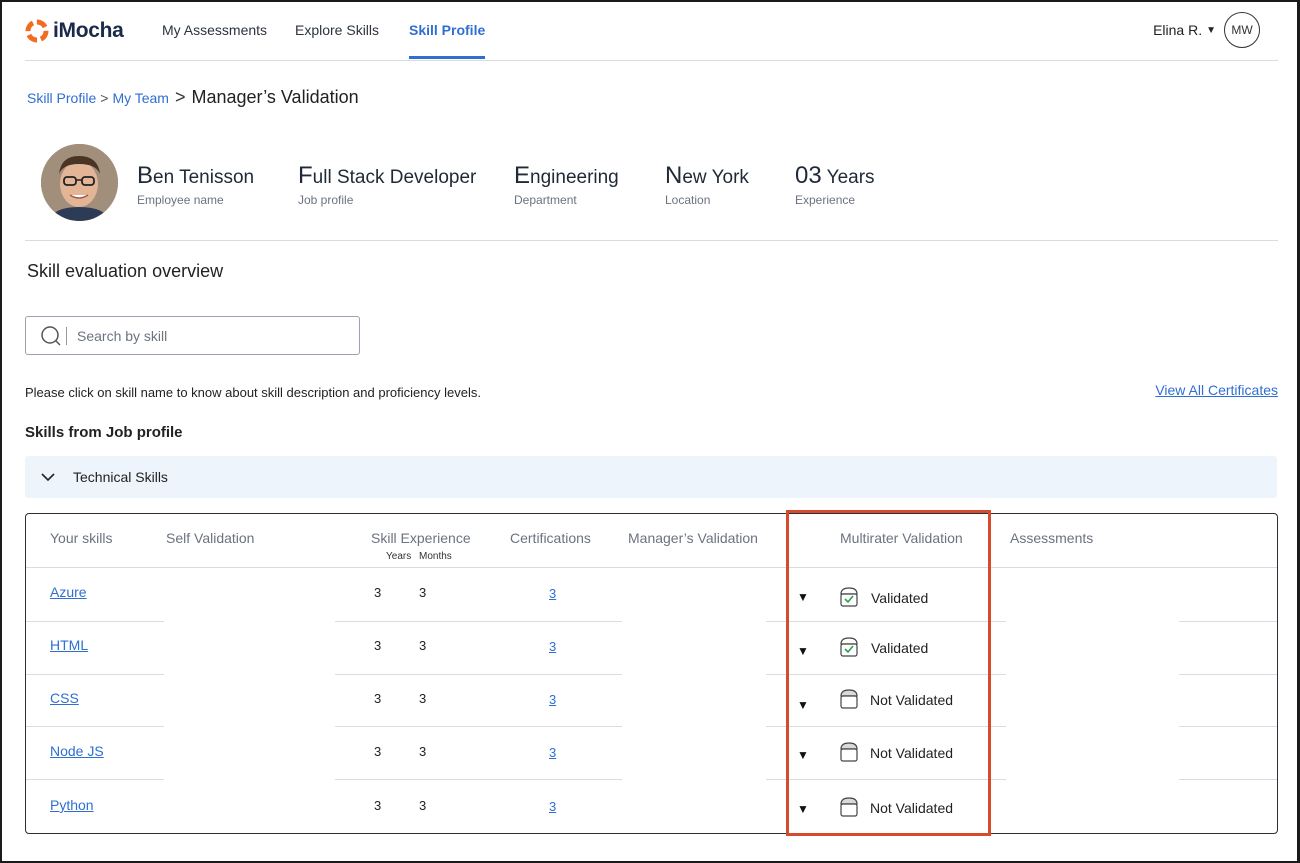  What do you see at coordinates (104, 432) in the screenshot?
I see `skills-heading: Skills from Job profile` at bounding box center [104, 432].